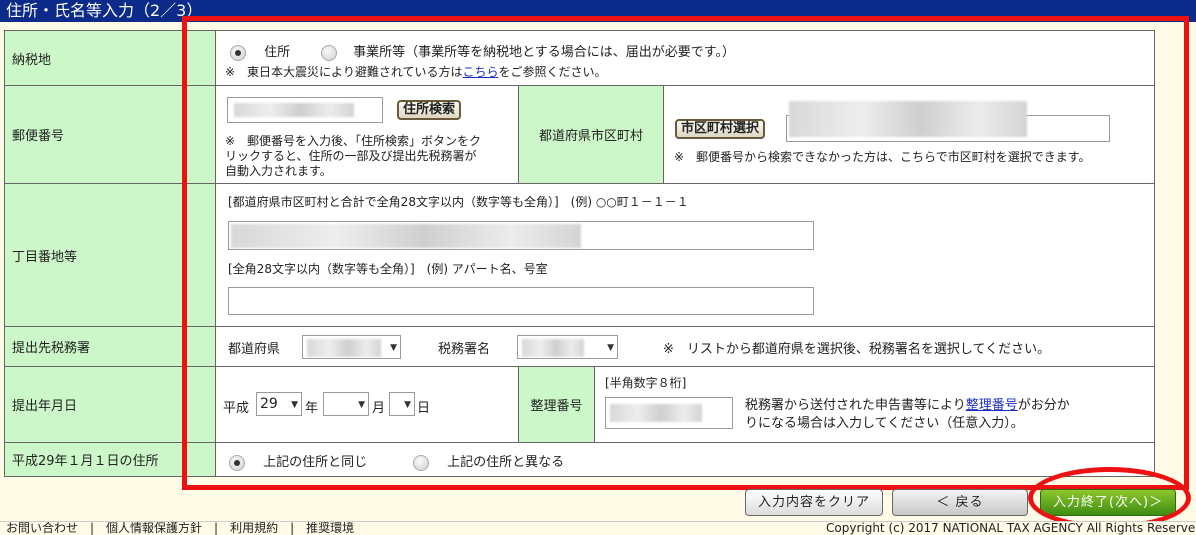 Image resolution: width=1196 pixels, height=535 pixels. Describe the element at coordinates (992, 405) in the screenshot. I see `seiri-link: 整理番号` at that location.